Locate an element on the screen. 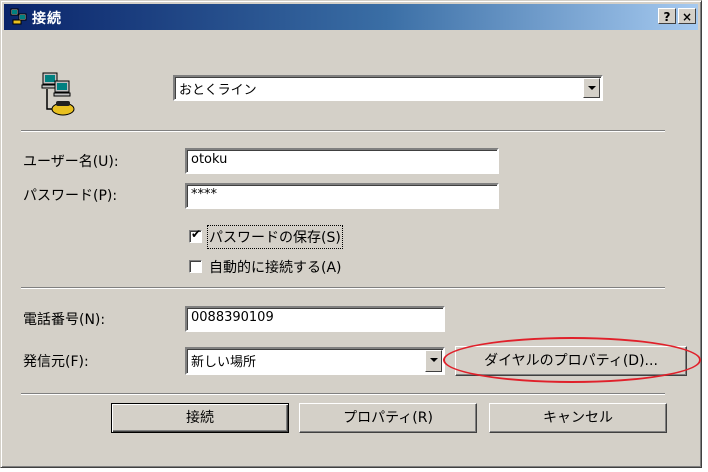 Image resolution: width=708 pixels, height=472 pixels. save-password-checkbox: ✔ is located at coordinates (195, 235).